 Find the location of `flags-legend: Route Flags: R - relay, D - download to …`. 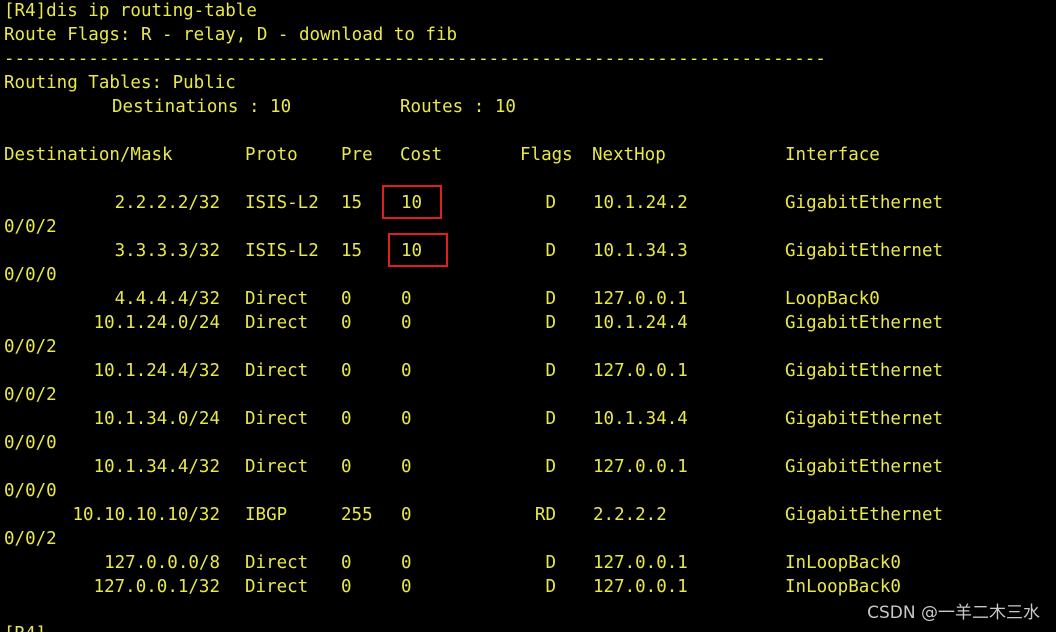

flags-legend: Route Flags: R - relay, D - download to … is located at coordinates (231, 35).